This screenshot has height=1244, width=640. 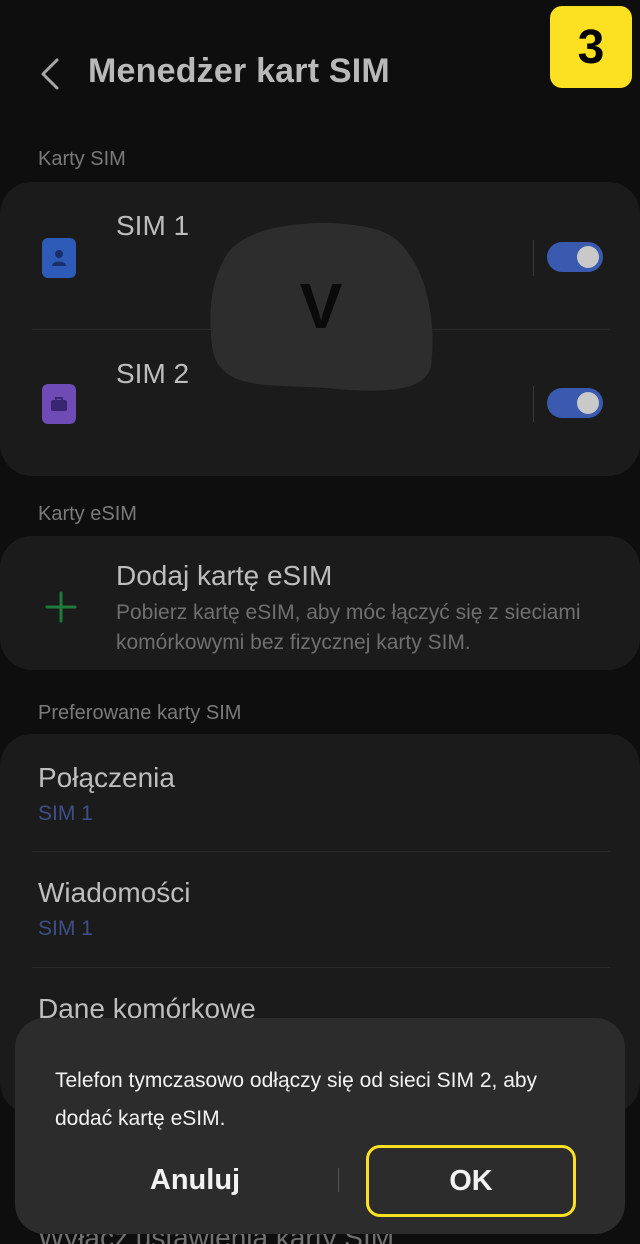 I want to click on preferred-messages-title: Wiadomości, so click(x=114, y=892).